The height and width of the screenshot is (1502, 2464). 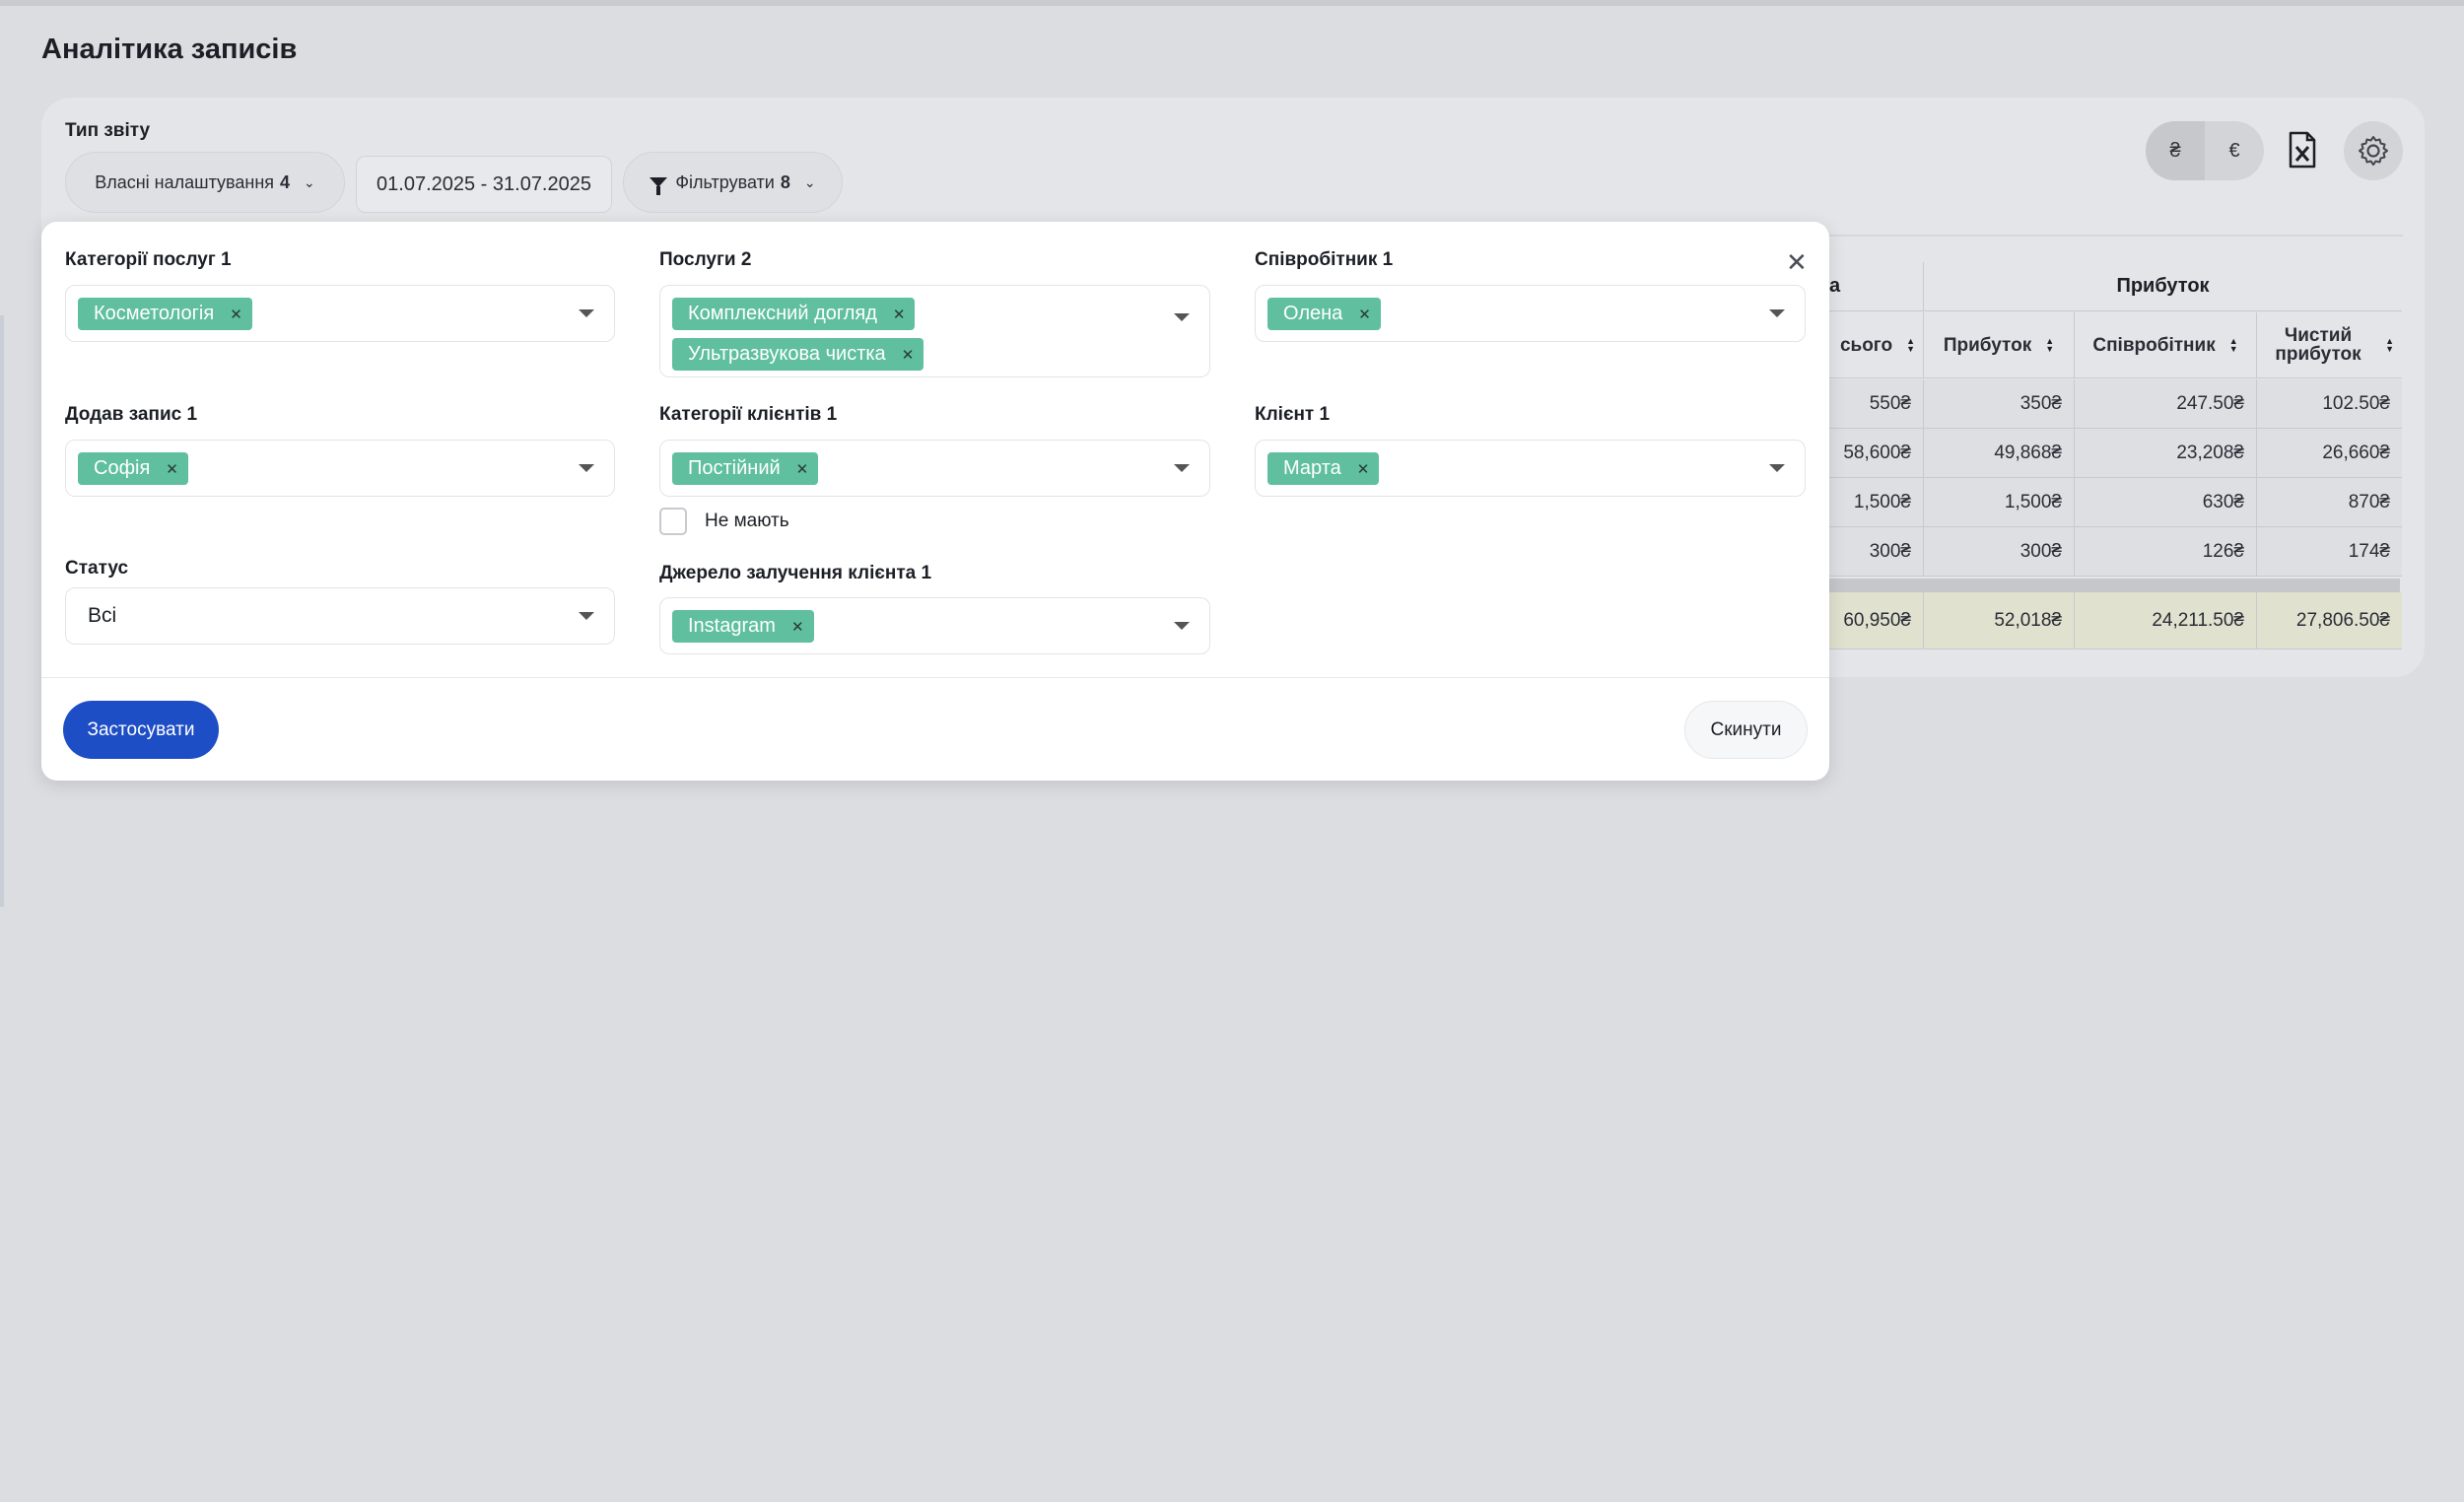 I want to click on excel-export-icon, so click(x=2302, y=150).